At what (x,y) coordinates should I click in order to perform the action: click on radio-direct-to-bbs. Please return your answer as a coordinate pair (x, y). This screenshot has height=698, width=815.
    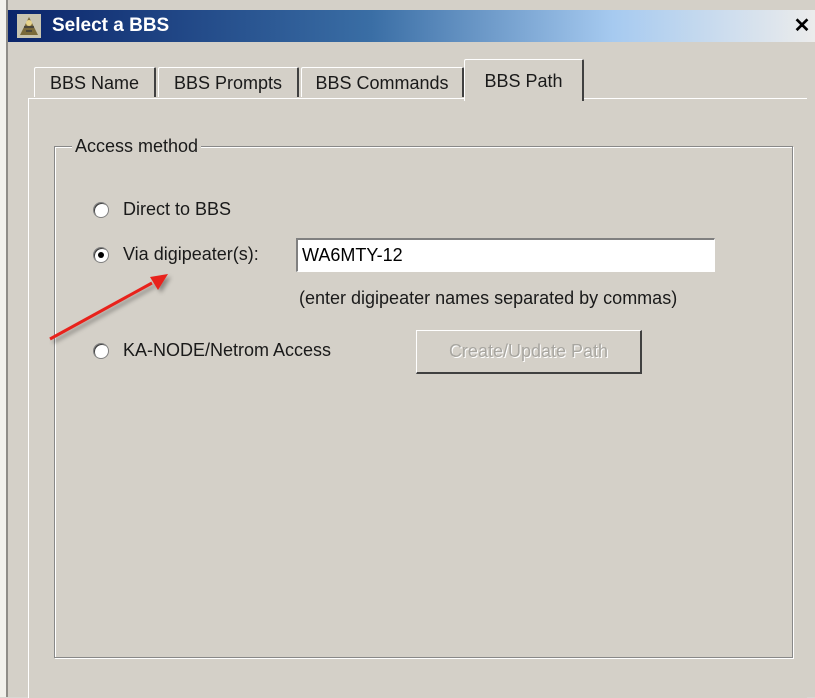
    Looking at the image, I should click on (101, 210).